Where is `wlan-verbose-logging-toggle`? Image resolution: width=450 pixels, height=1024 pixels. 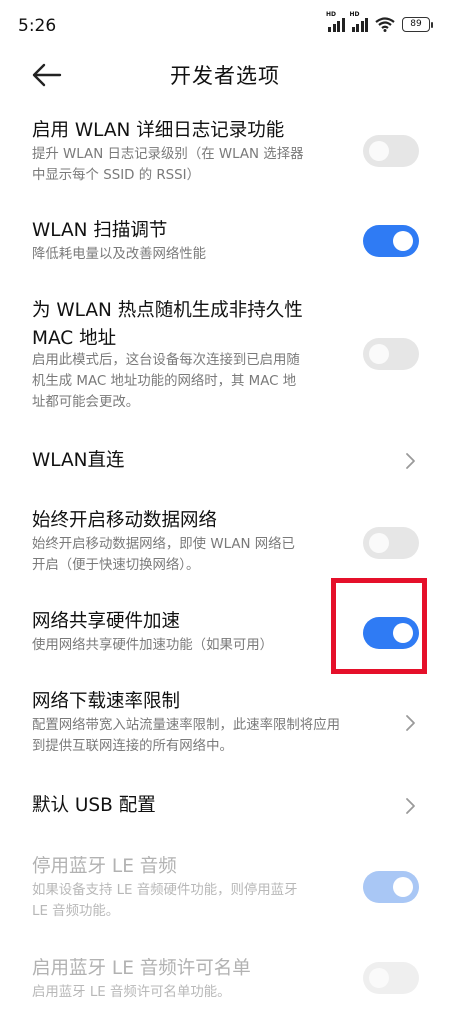 wlan-verbose-logging-toggle is located at coordinates (391, 151).